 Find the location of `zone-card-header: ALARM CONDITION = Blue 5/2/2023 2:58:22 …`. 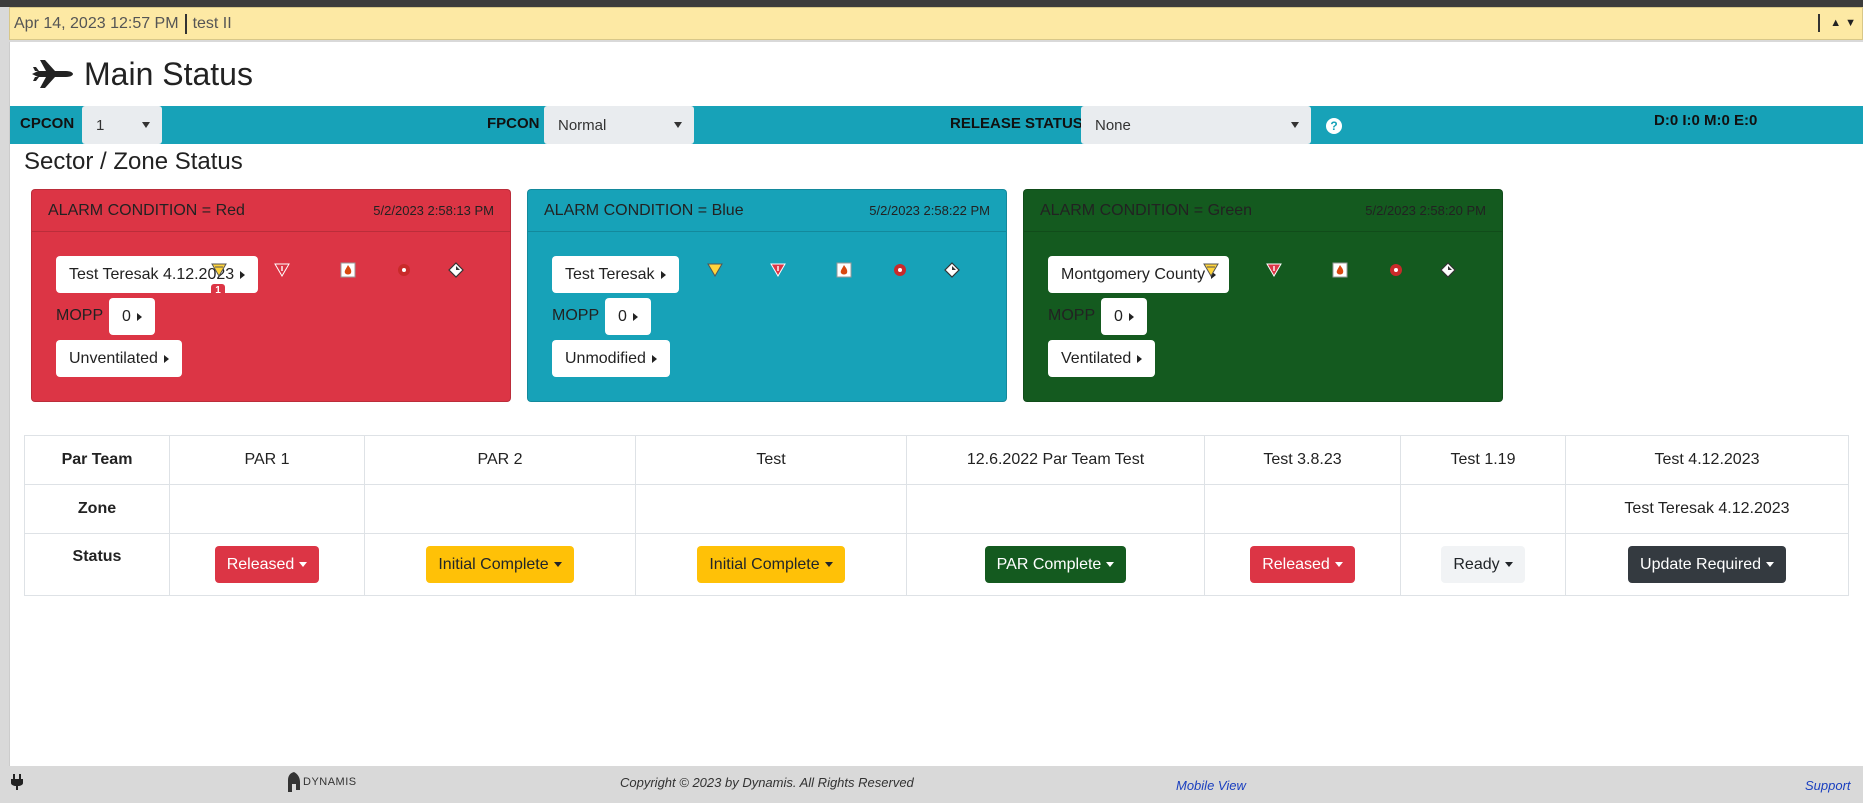

zone-card-header: ALARM CONDITION = Blue 5/2/2023 2:58:22 … is located at coordinates (767, 211).